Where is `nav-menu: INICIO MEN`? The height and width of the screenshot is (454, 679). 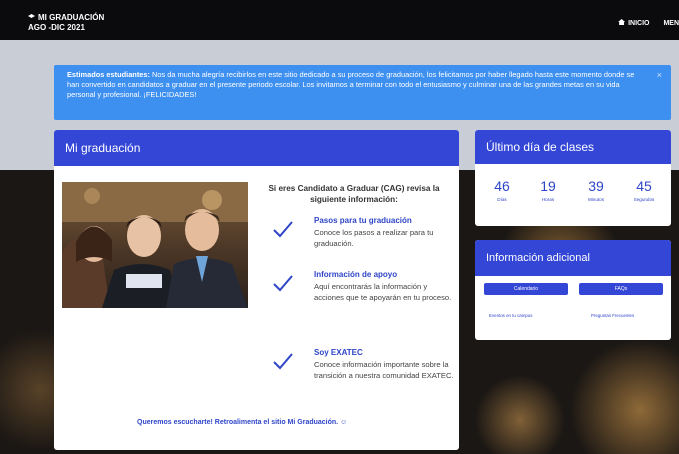 nav-menu: INICIO MEN is located at coordinates (642, 23).